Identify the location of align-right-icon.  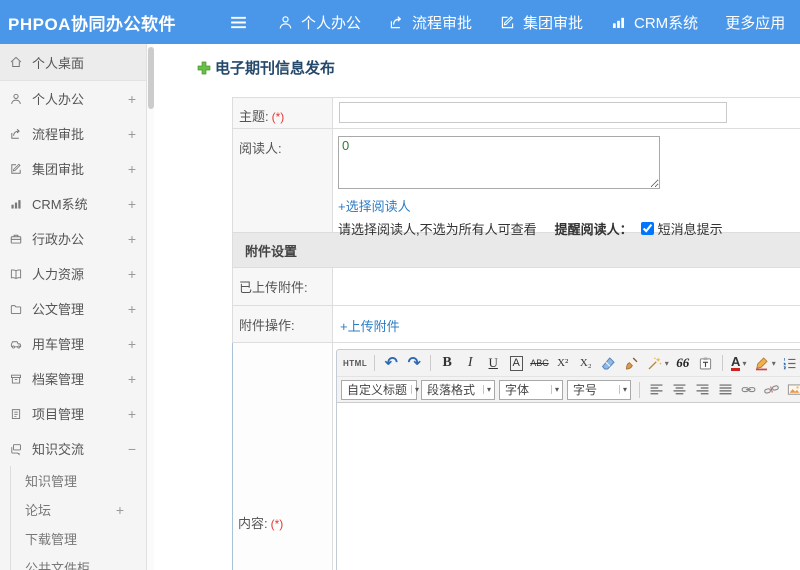
(702, 389).